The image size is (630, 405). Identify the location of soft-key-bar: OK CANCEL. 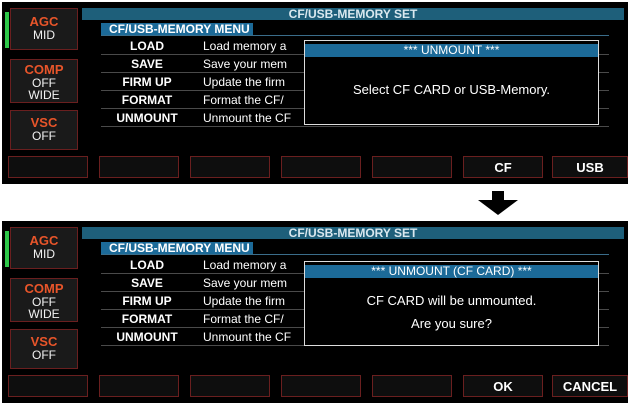
(318, 387).